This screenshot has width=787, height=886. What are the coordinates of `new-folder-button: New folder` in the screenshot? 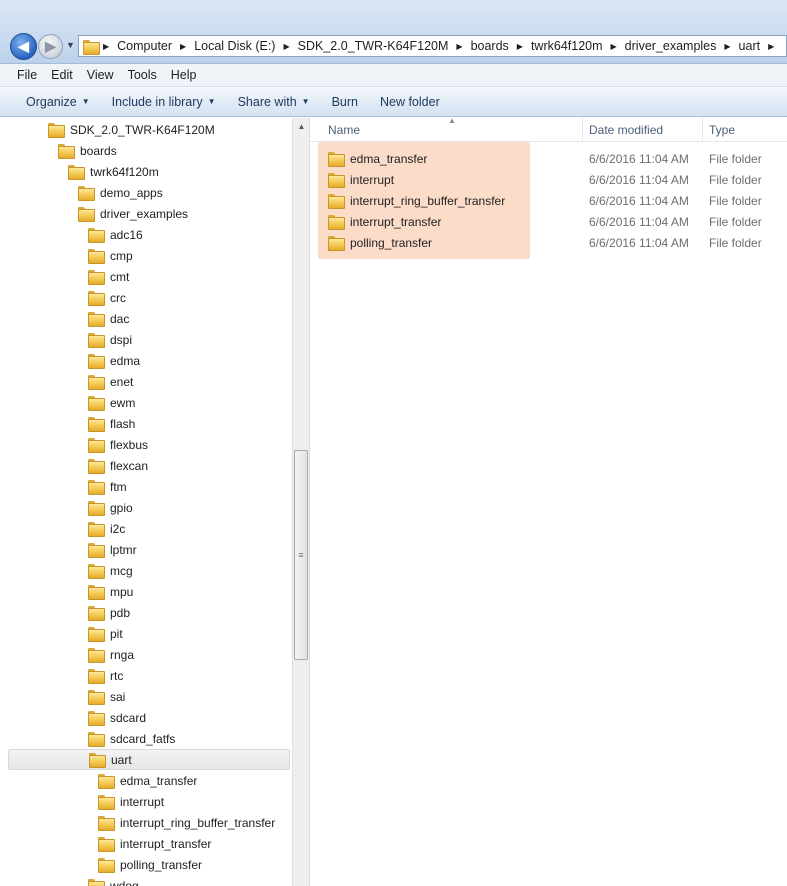 It's located at (410, 102).